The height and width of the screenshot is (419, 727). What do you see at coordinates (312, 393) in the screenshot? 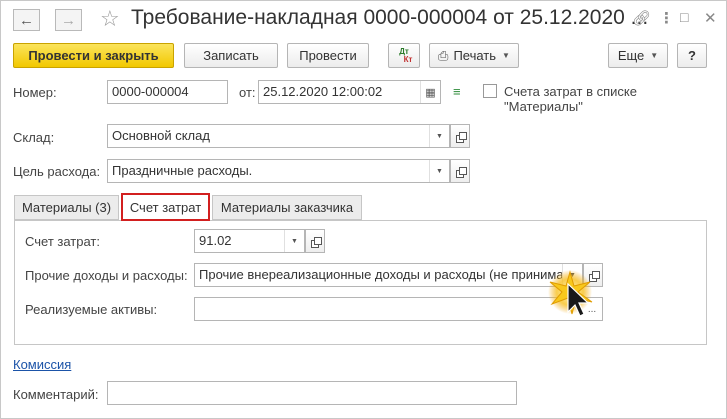
I see `comment-field` at bounding box center [312, 393].